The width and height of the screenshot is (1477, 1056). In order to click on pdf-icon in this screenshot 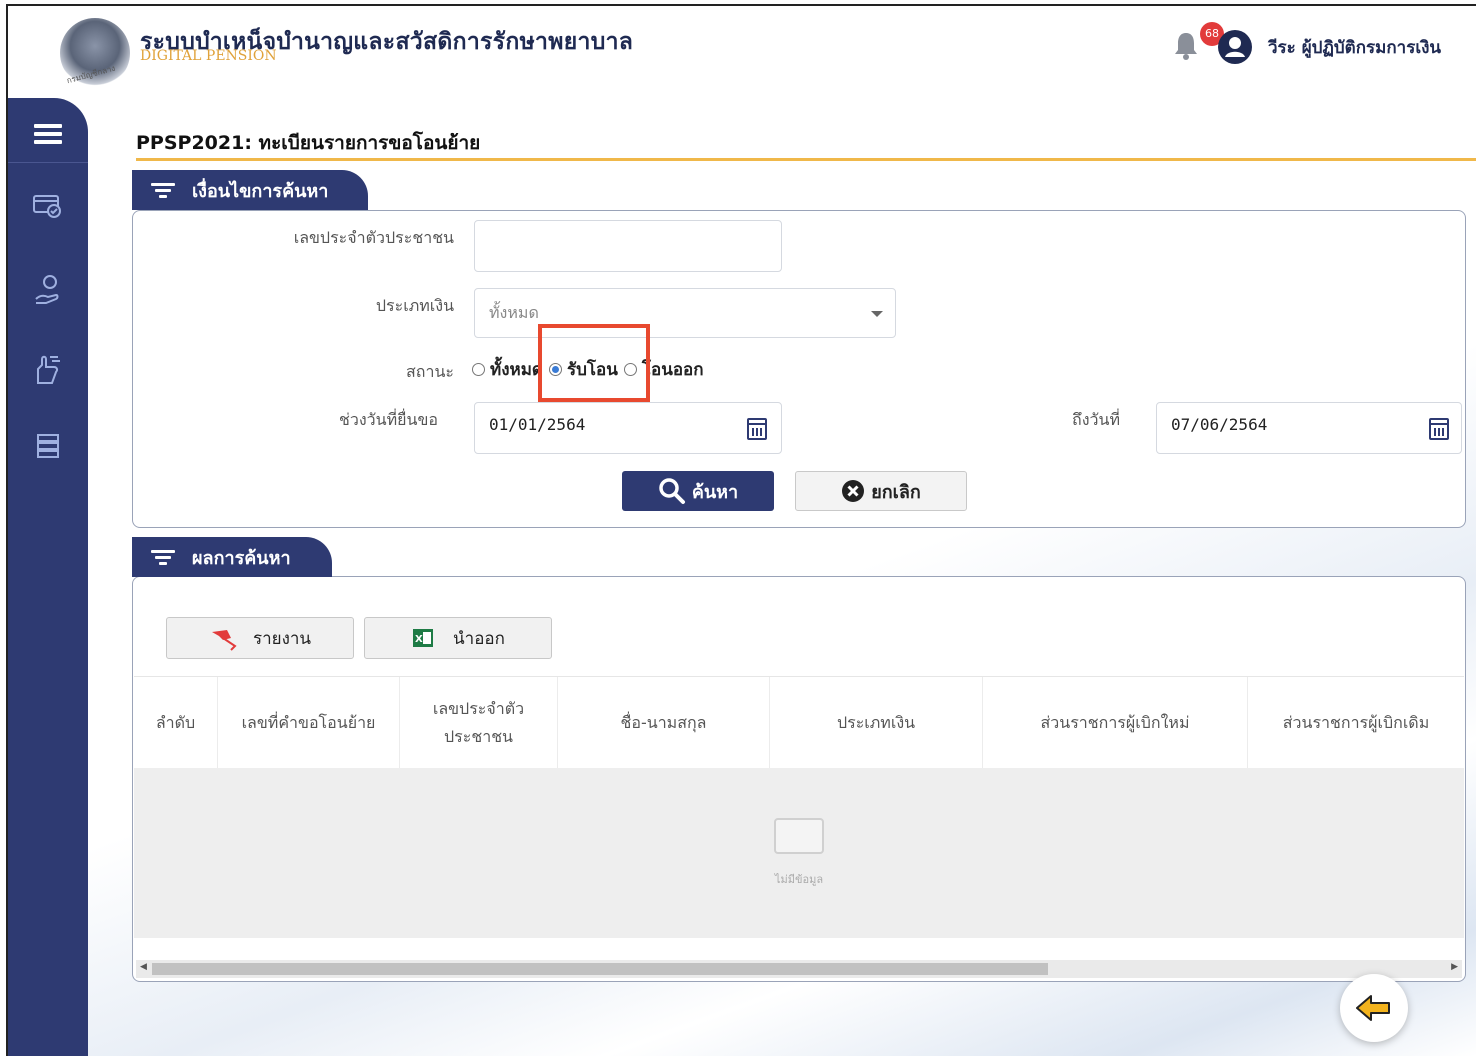, I will do `click(224, 640)`.